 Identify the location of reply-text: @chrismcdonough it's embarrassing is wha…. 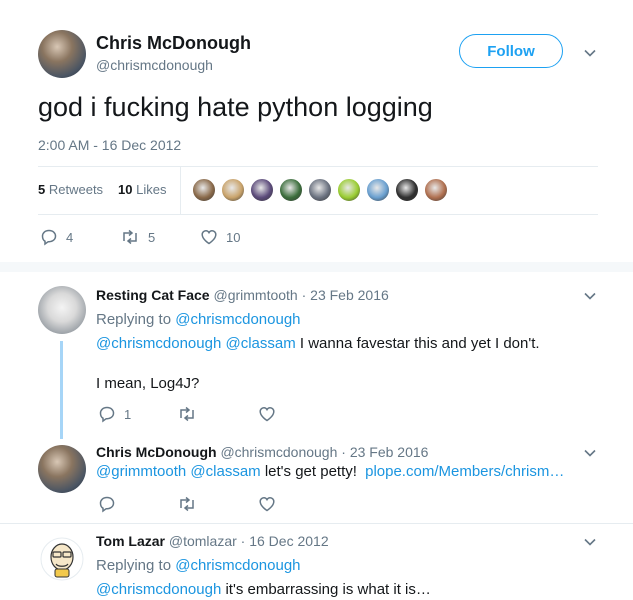
(263, 589).